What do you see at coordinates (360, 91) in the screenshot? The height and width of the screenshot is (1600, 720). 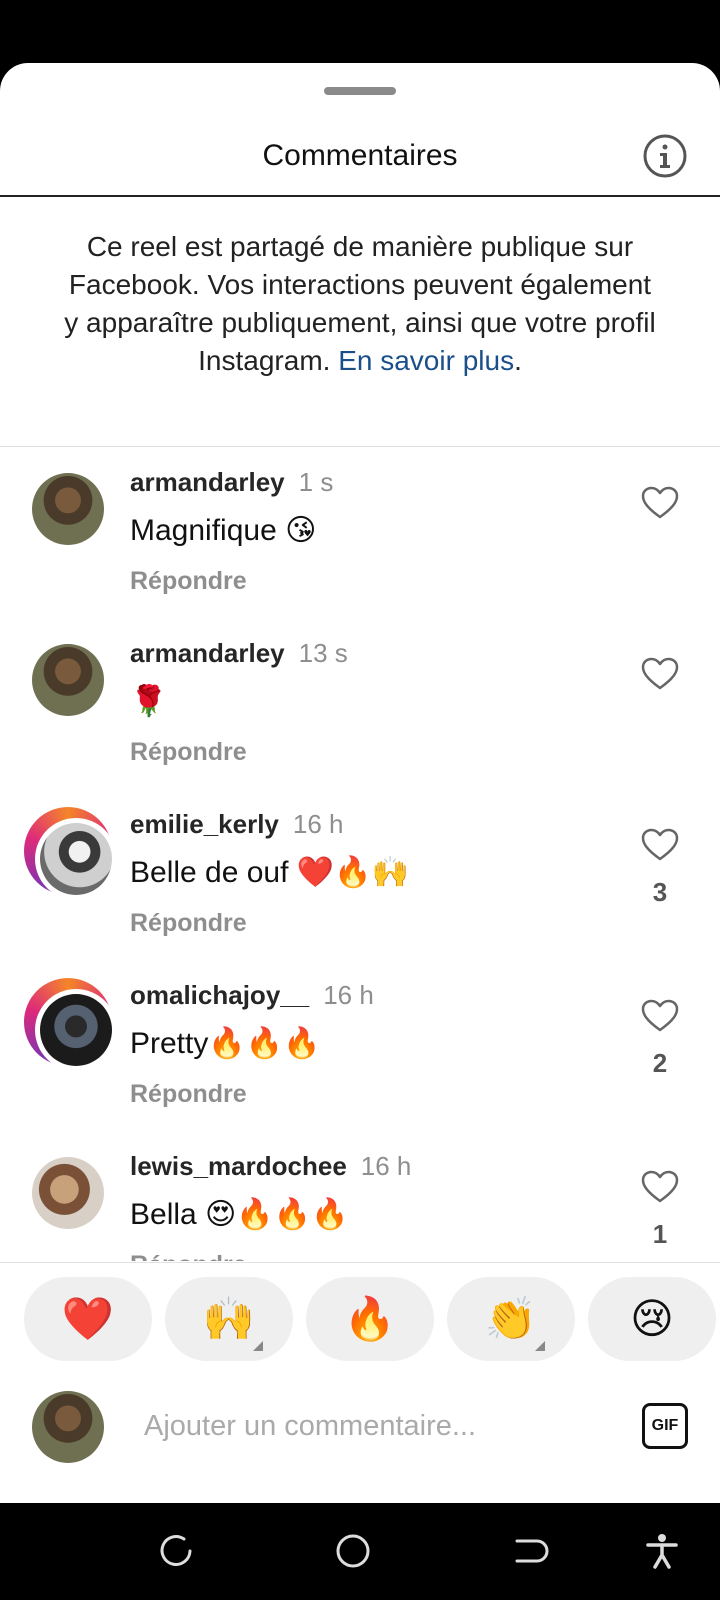 I see `drag-handle` at bounding box center [360, 91].